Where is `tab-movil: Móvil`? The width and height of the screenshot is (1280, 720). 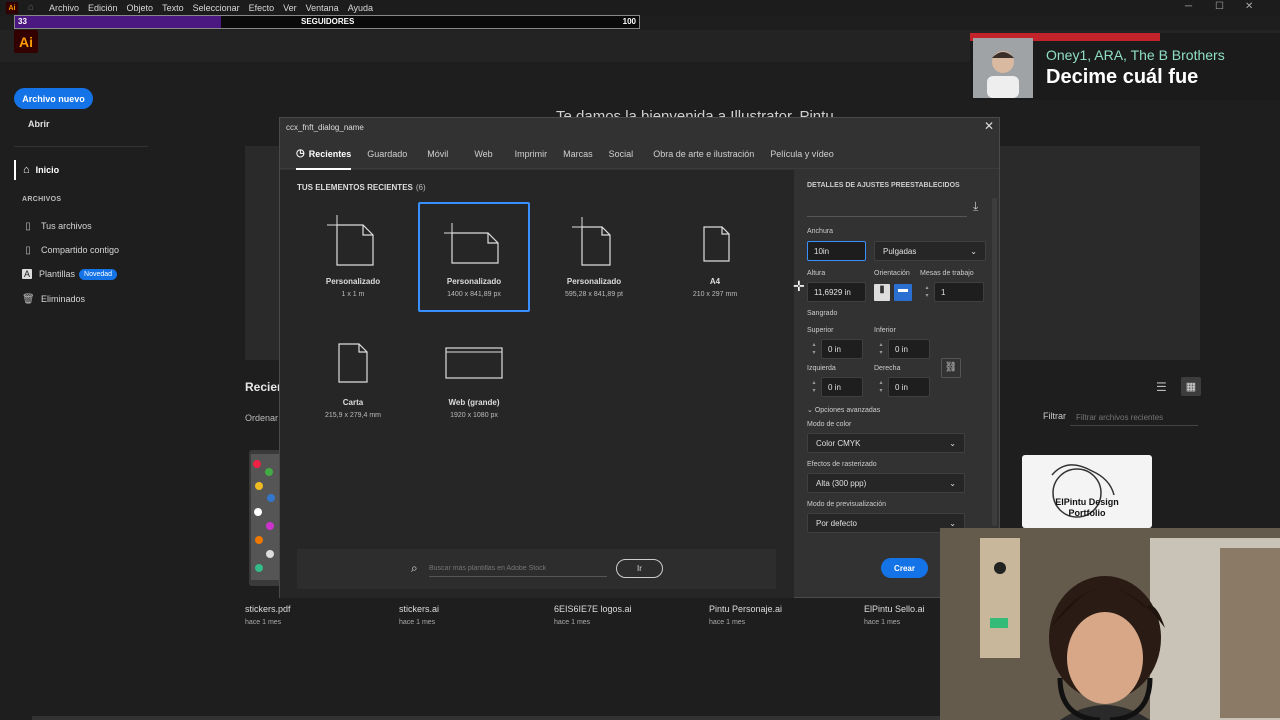 tab-movil: Móvil is located at coordinates (437, 154).